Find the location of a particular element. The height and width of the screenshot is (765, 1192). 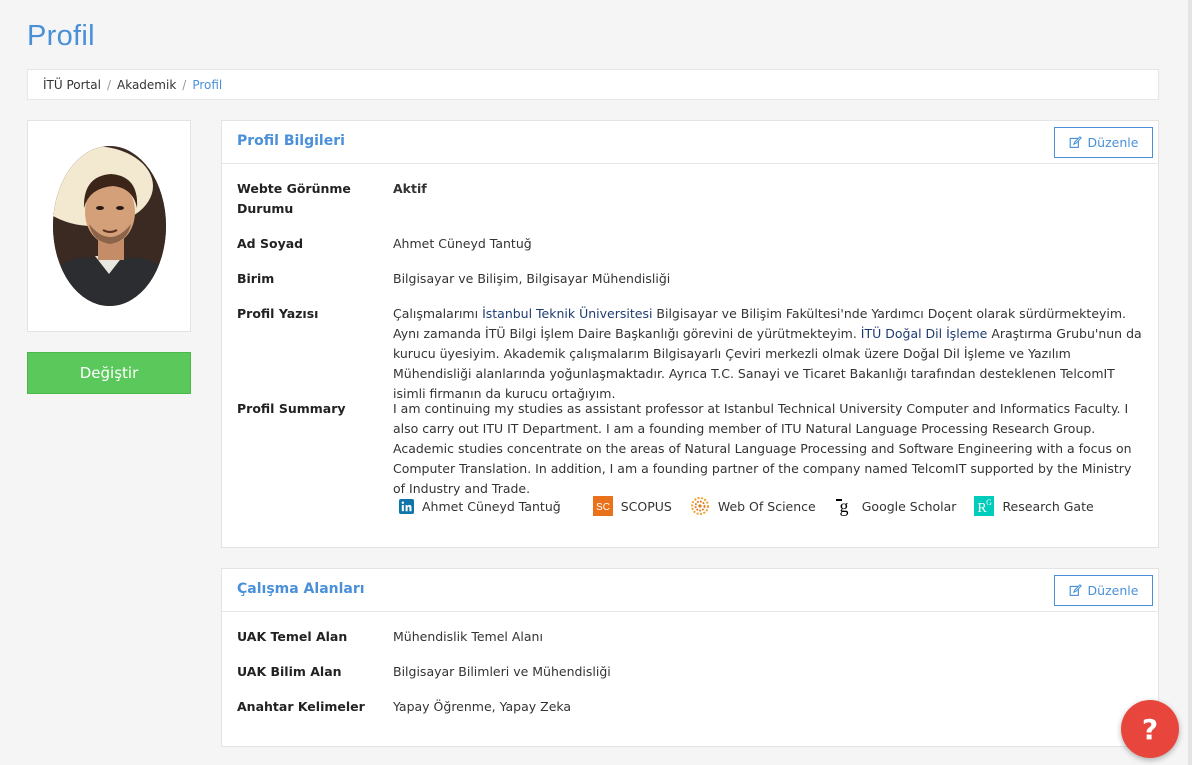

field-label: Profil Yazısı is located at coordinates (278, 313).